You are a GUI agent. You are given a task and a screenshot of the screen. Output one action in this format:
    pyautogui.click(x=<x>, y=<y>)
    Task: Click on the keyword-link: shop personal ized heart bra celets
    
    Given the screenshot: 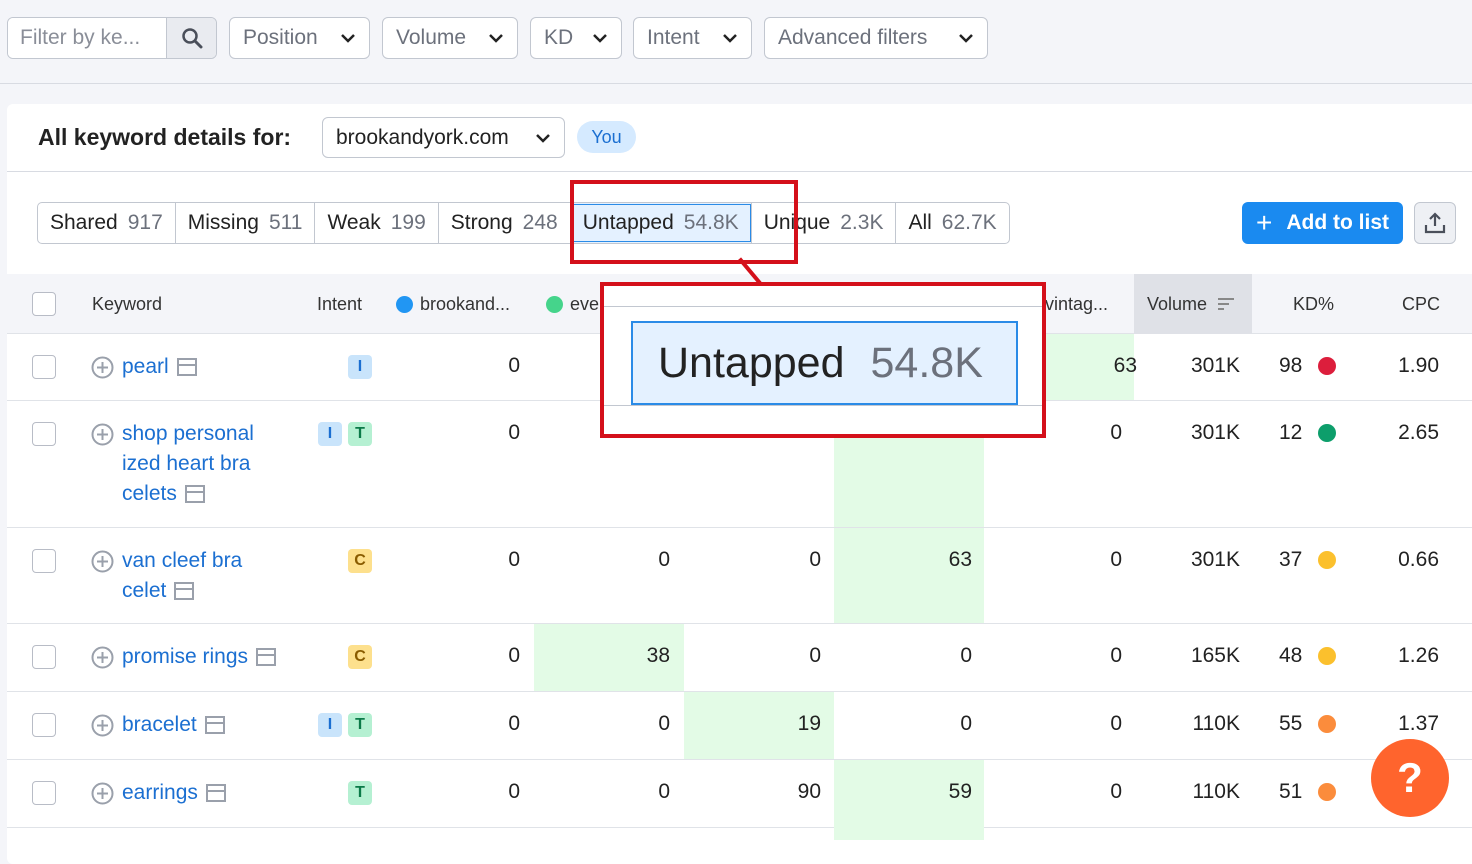 What is the action you would take?
    pyautogui.click(x=188, y=464)
    